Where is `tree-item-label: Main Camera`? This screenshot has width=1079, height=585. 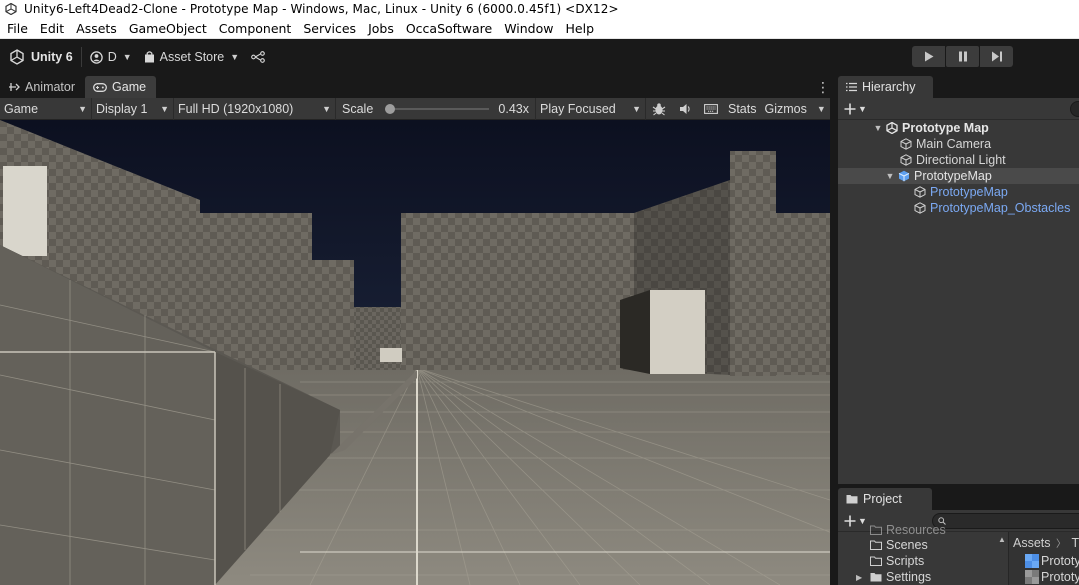
tree-item-label: Main Camera is located at coordinates (954, 144).